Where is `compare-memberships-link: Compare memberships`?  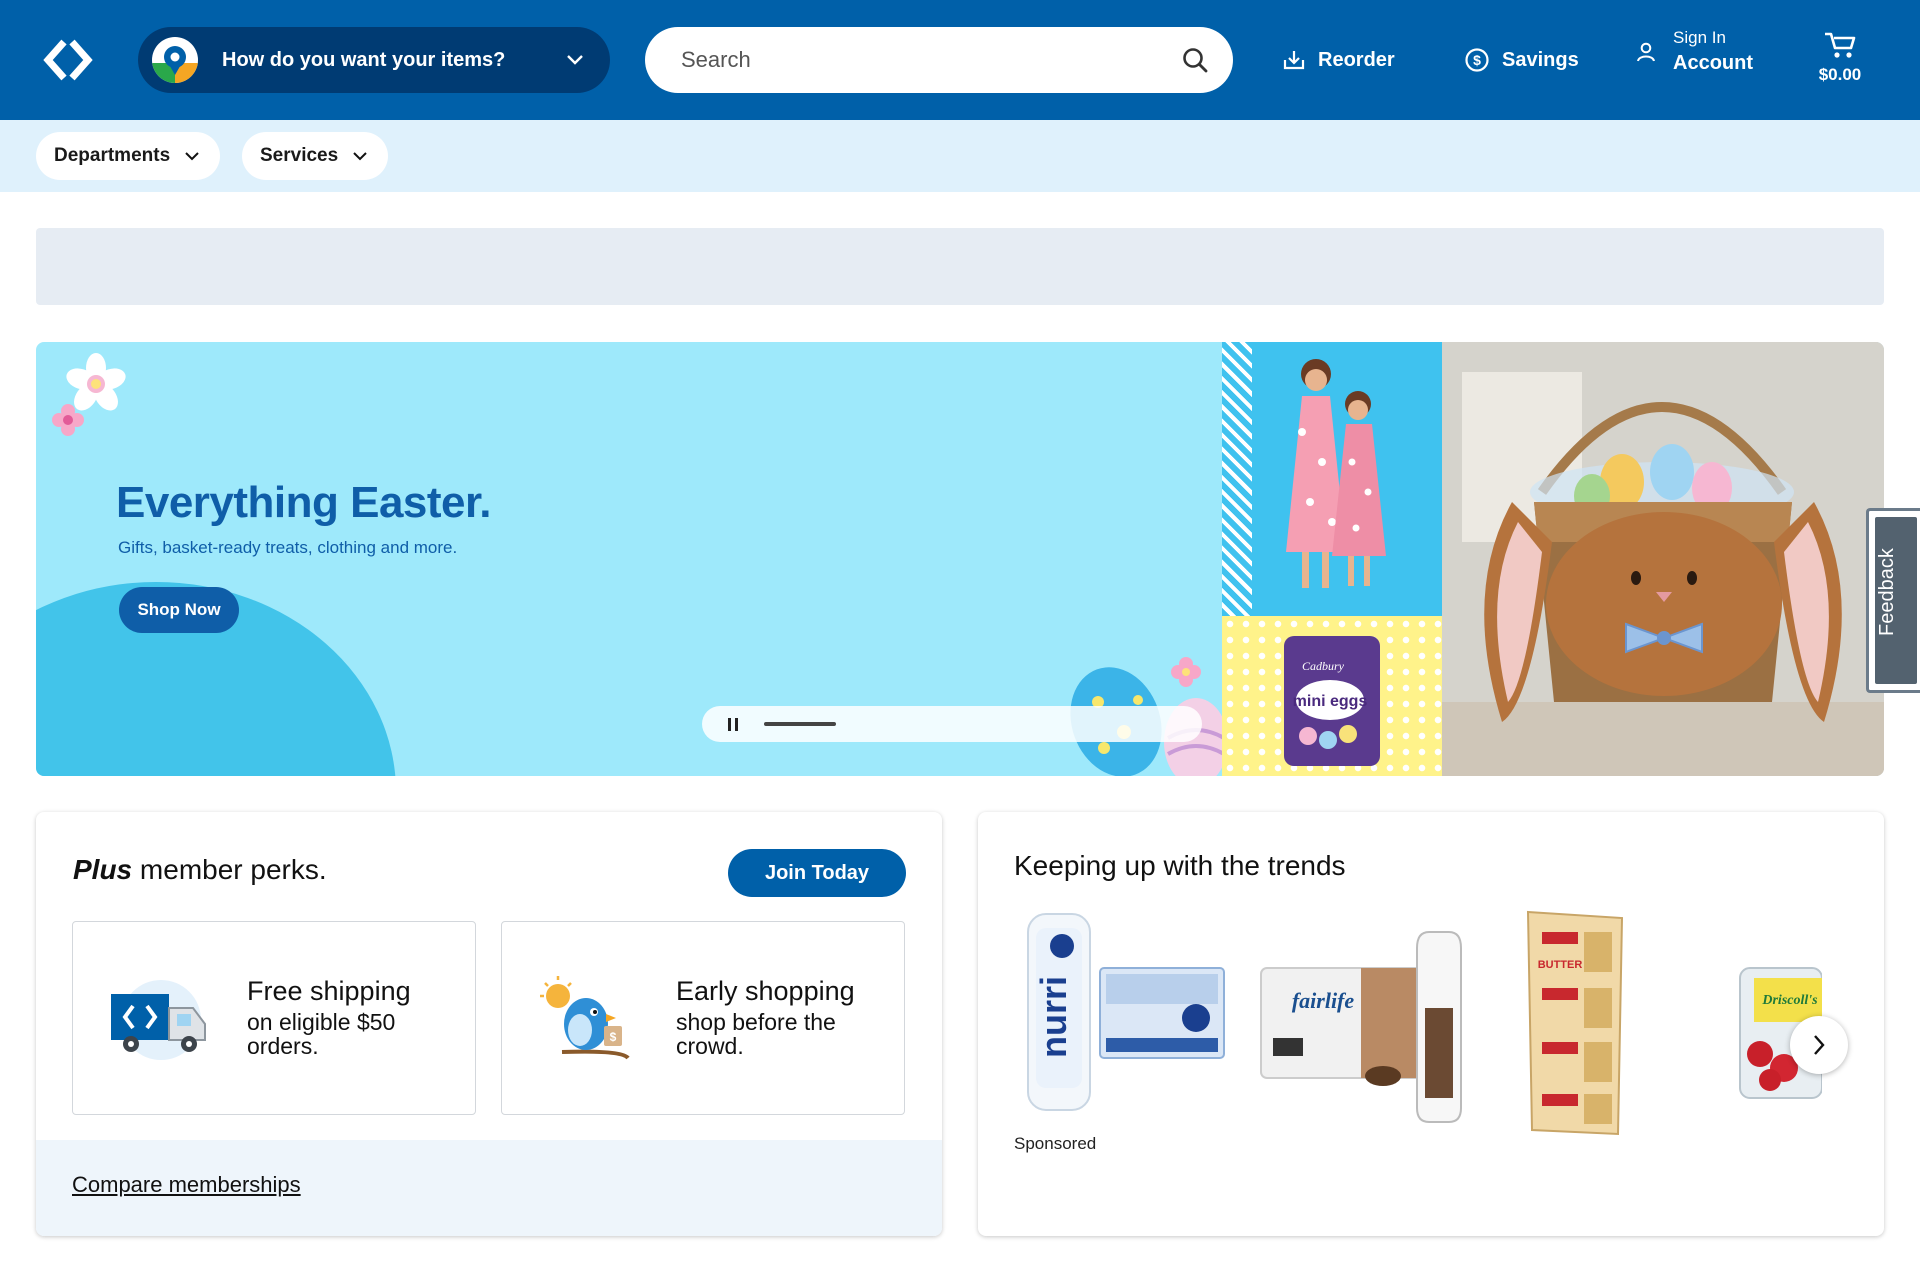
compare-memberships-link: Compare memberships is located at coordinates (186, 1185).